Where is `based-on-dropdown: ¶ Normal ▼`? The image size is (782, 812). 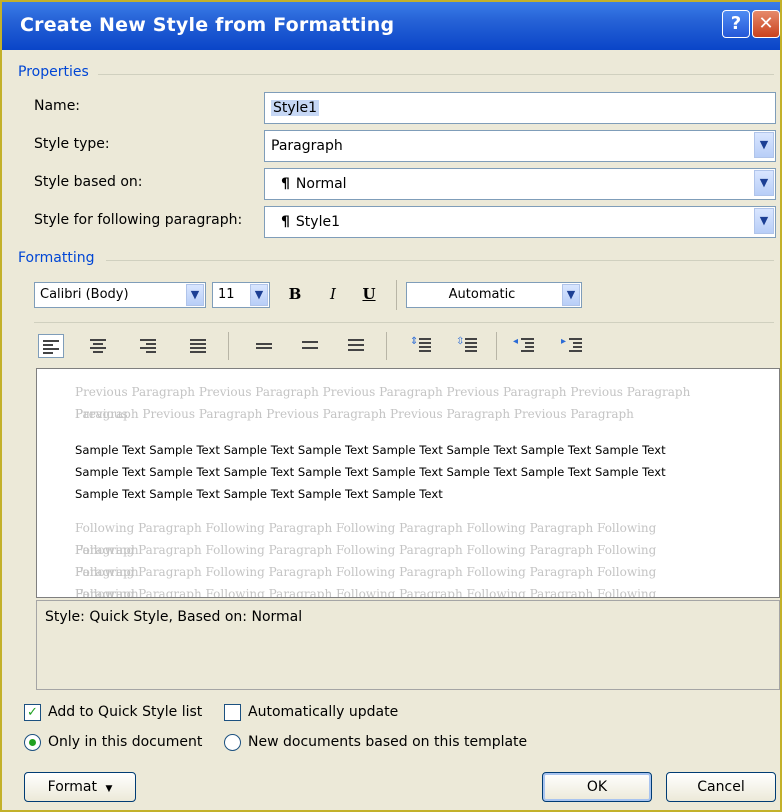
based-on-dropdown: ¶ Normal ▼ is located at coordinates (520, 184).